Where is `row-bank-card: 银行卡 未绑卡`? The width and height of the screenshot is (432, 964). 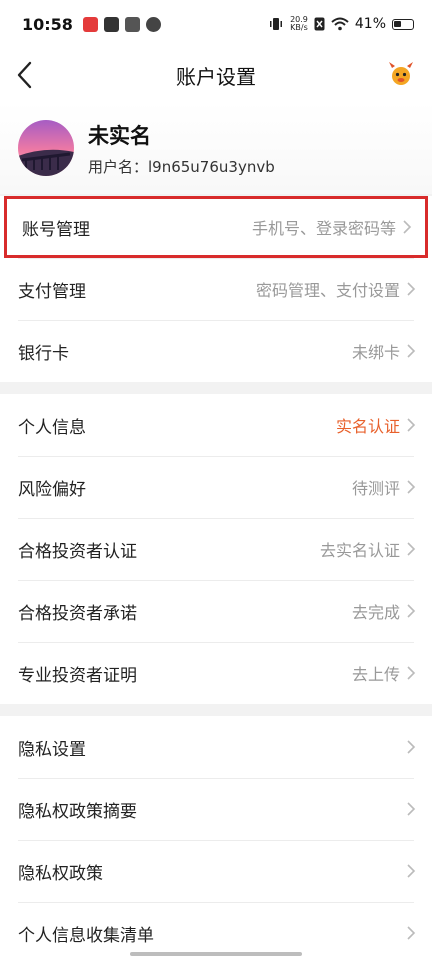 row-bank-card: 银行卡 未绑卡 is located at coordinates (216, 351).